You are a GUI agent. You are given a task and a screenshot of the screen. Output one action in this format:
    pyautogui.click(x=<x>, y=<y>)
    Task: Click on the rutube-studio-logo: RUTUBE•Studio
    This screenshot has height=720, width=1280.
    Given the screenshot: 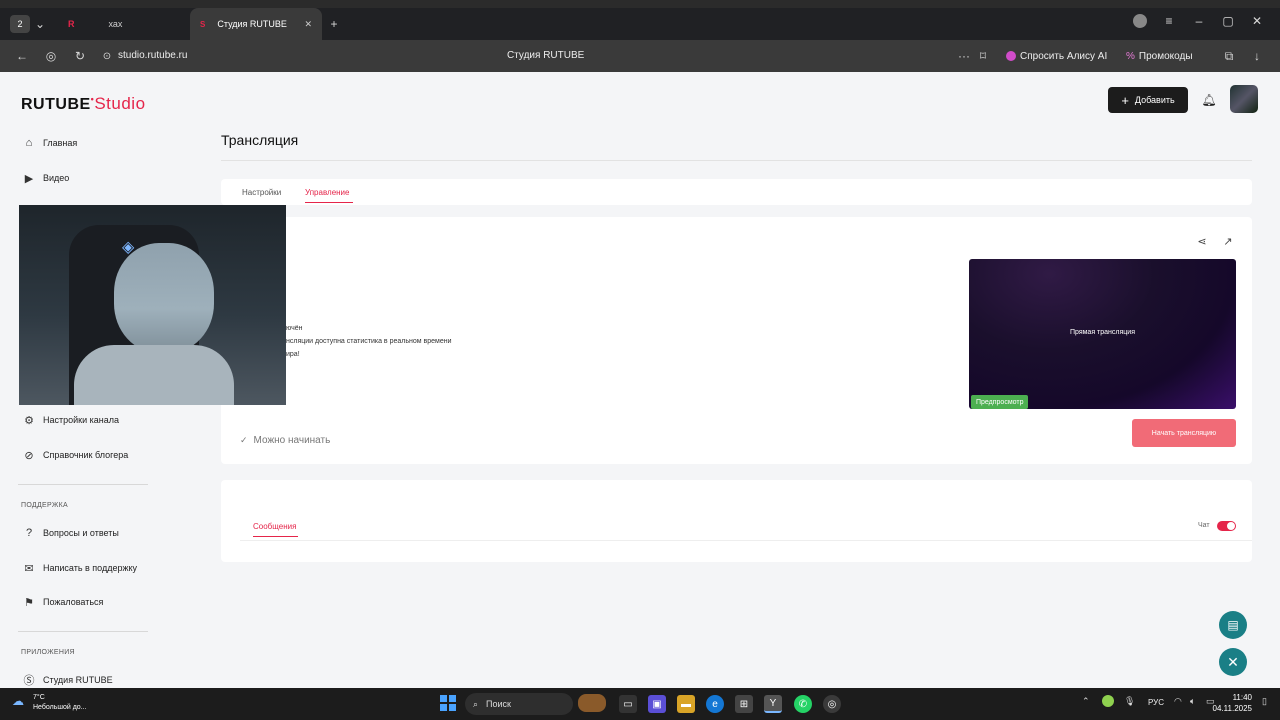 What is the action you would take?
    pyautogui.click(x=83, y=104)
    